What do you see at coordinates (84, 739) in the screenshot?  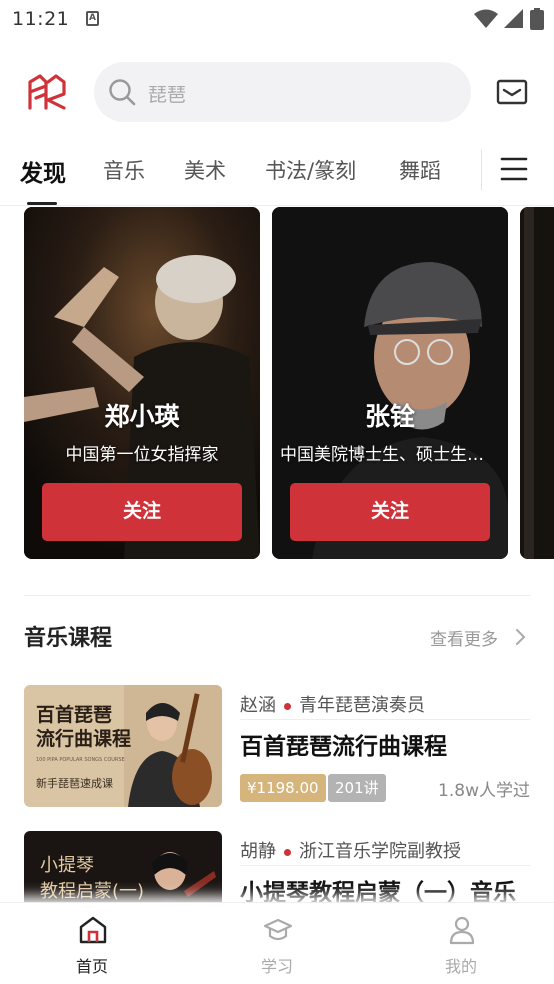 I see `thumb-line: 流行曲课程` at bounding box center [84, 739].